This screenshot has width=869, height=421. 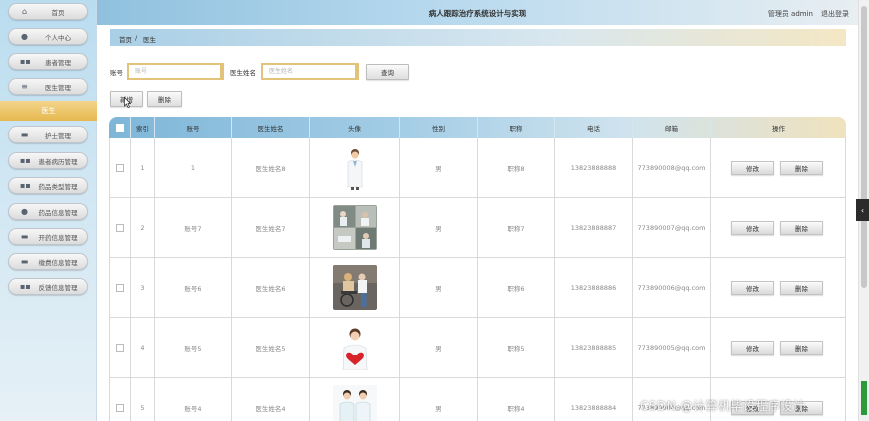 I want to click on doctor-name-input: 医生姓名, so click(x=310, y=71).